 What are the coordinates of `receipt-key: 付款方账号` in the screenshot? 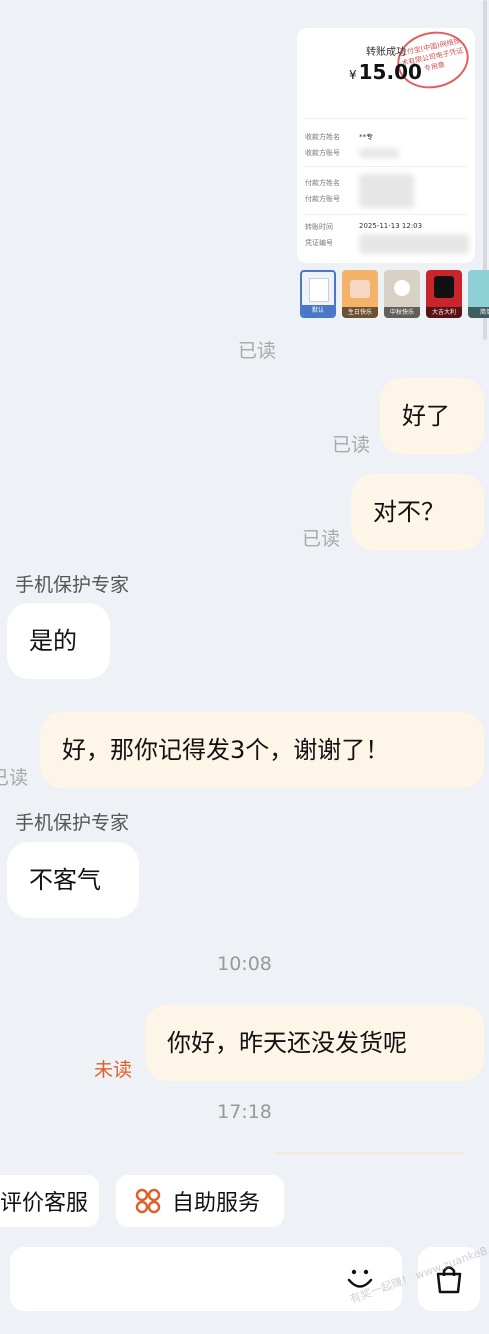 It's located at (322, 199).